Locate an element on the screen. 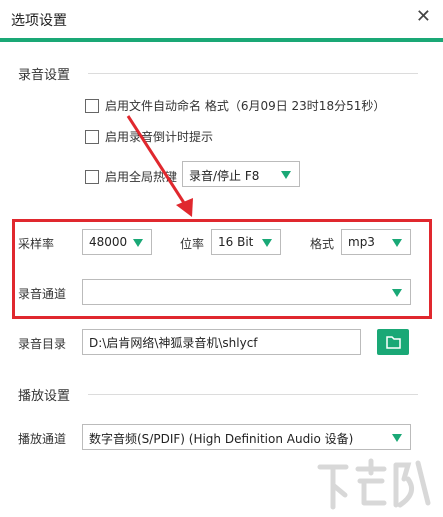 Image resolution: width=443 pixels, height=517 pixels. playback-channel-select: 数字音频(S/PDIF) (High Definition Audio 设备) is located at coordinates (246, 437).